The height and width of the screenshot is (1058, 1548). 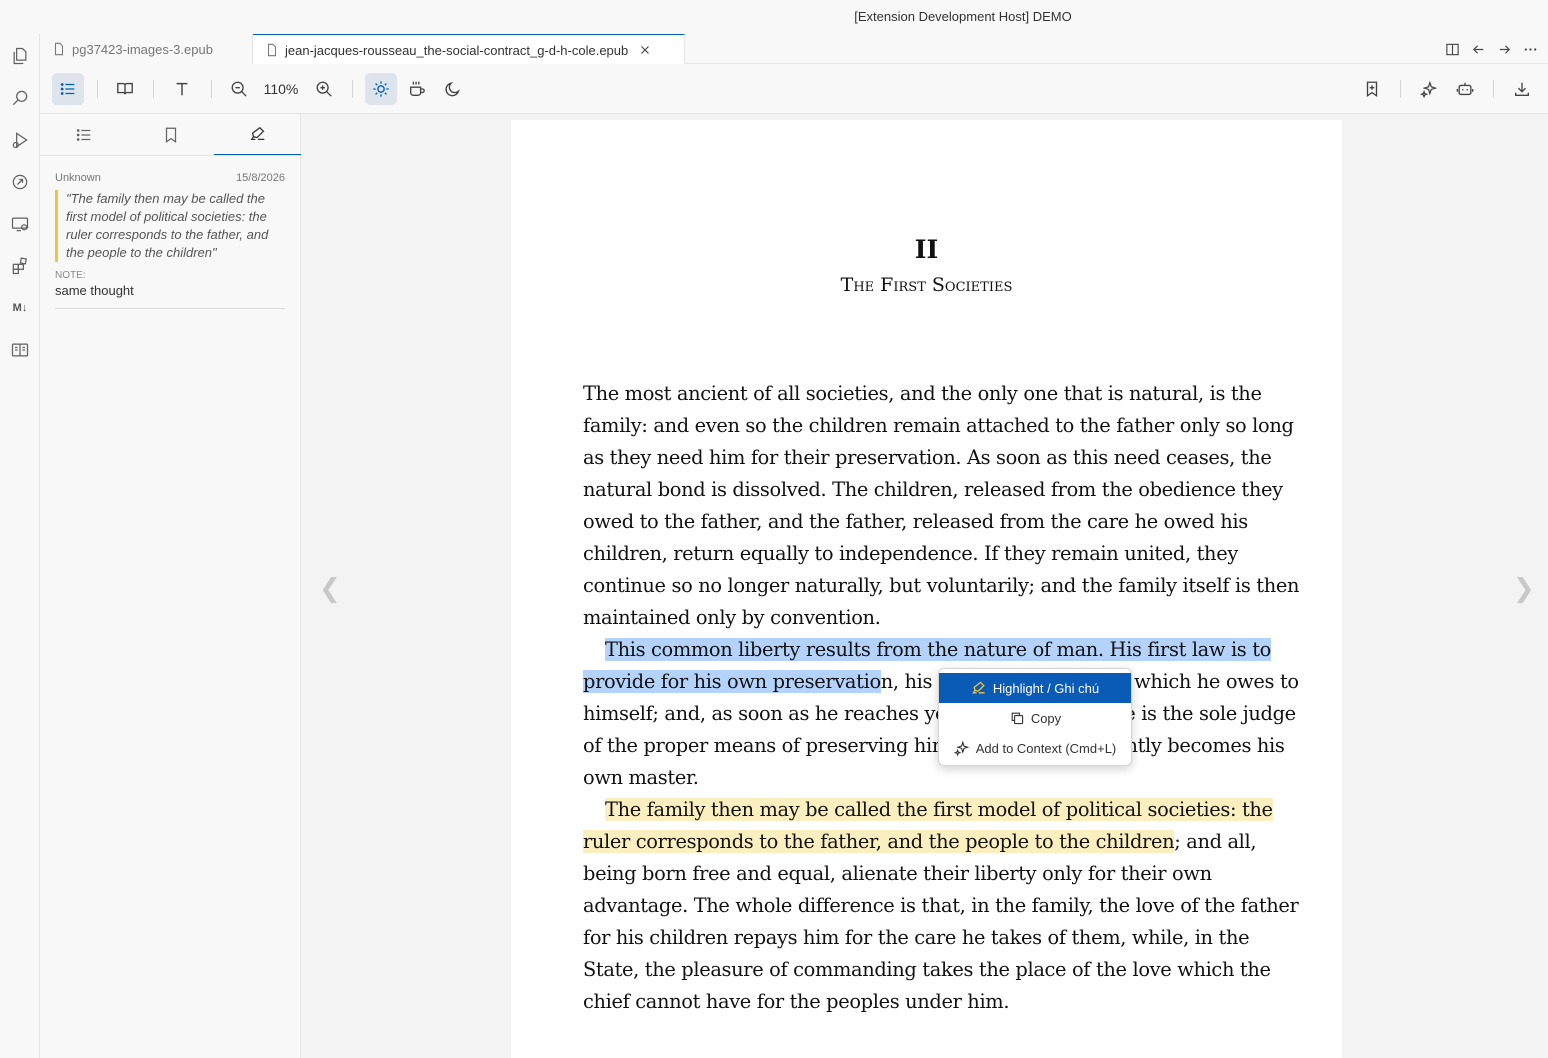 I want to click on text-icon, so click(x=182, y=89).